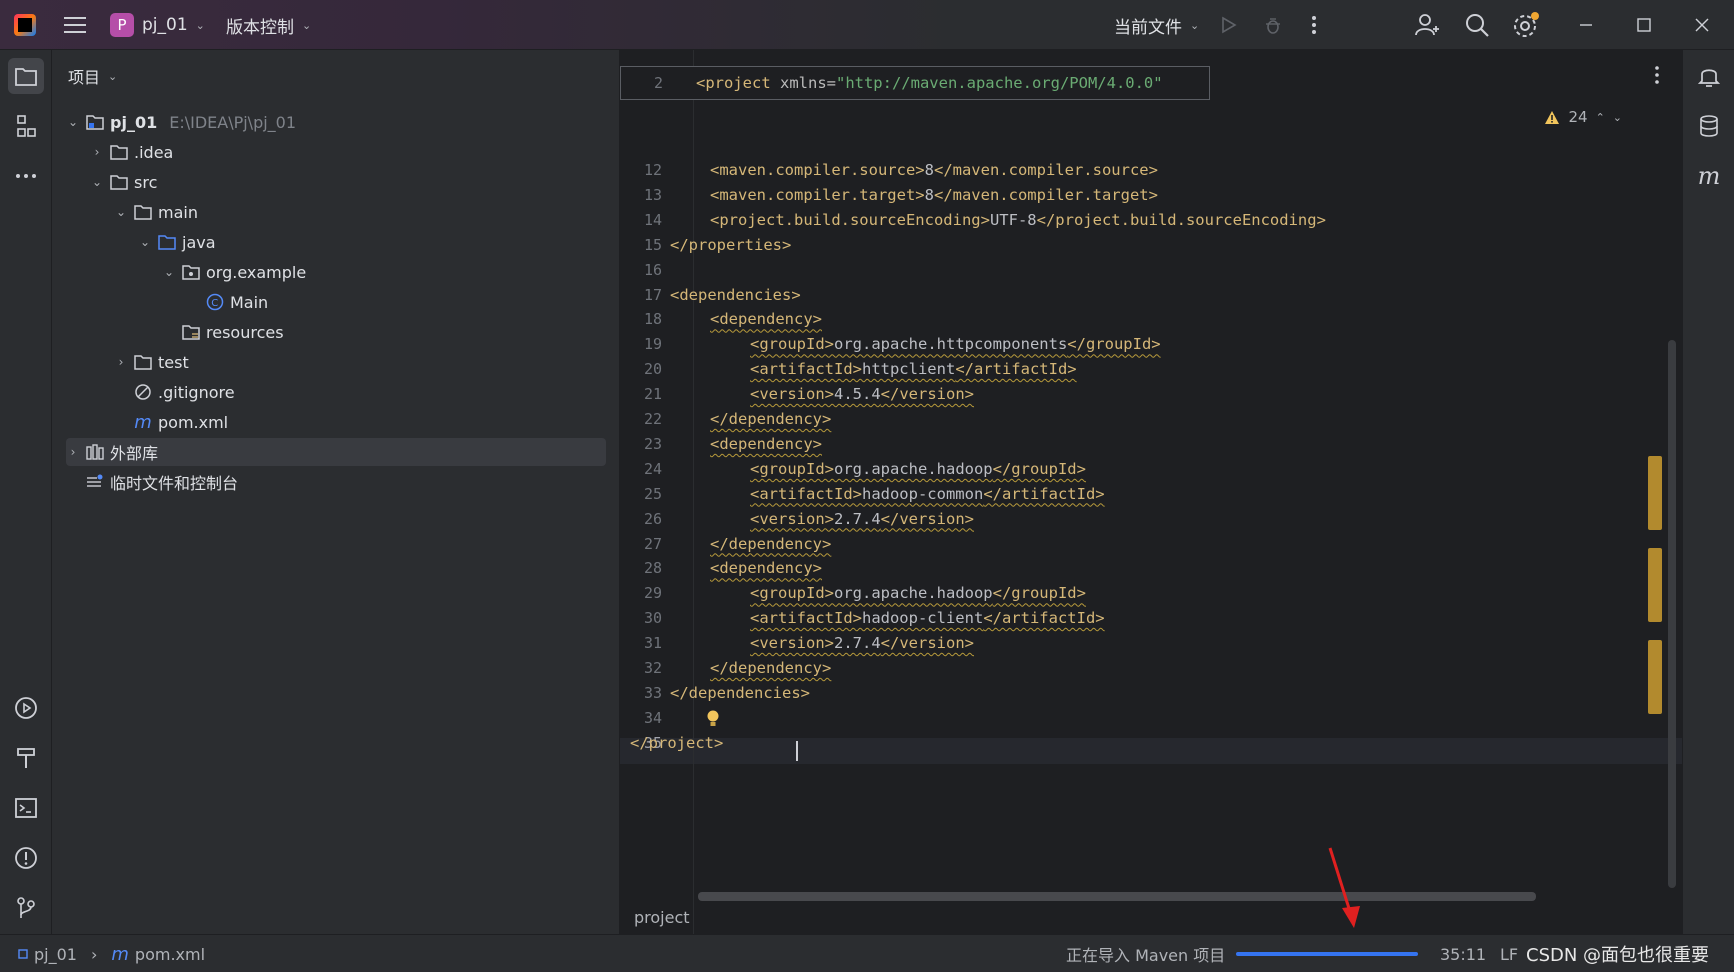 The image size is (1734, 972). Describe the element at coordinates (336, 452) in the screenshot. I see `tree-item-external-libraries: › 外部库` at that location.